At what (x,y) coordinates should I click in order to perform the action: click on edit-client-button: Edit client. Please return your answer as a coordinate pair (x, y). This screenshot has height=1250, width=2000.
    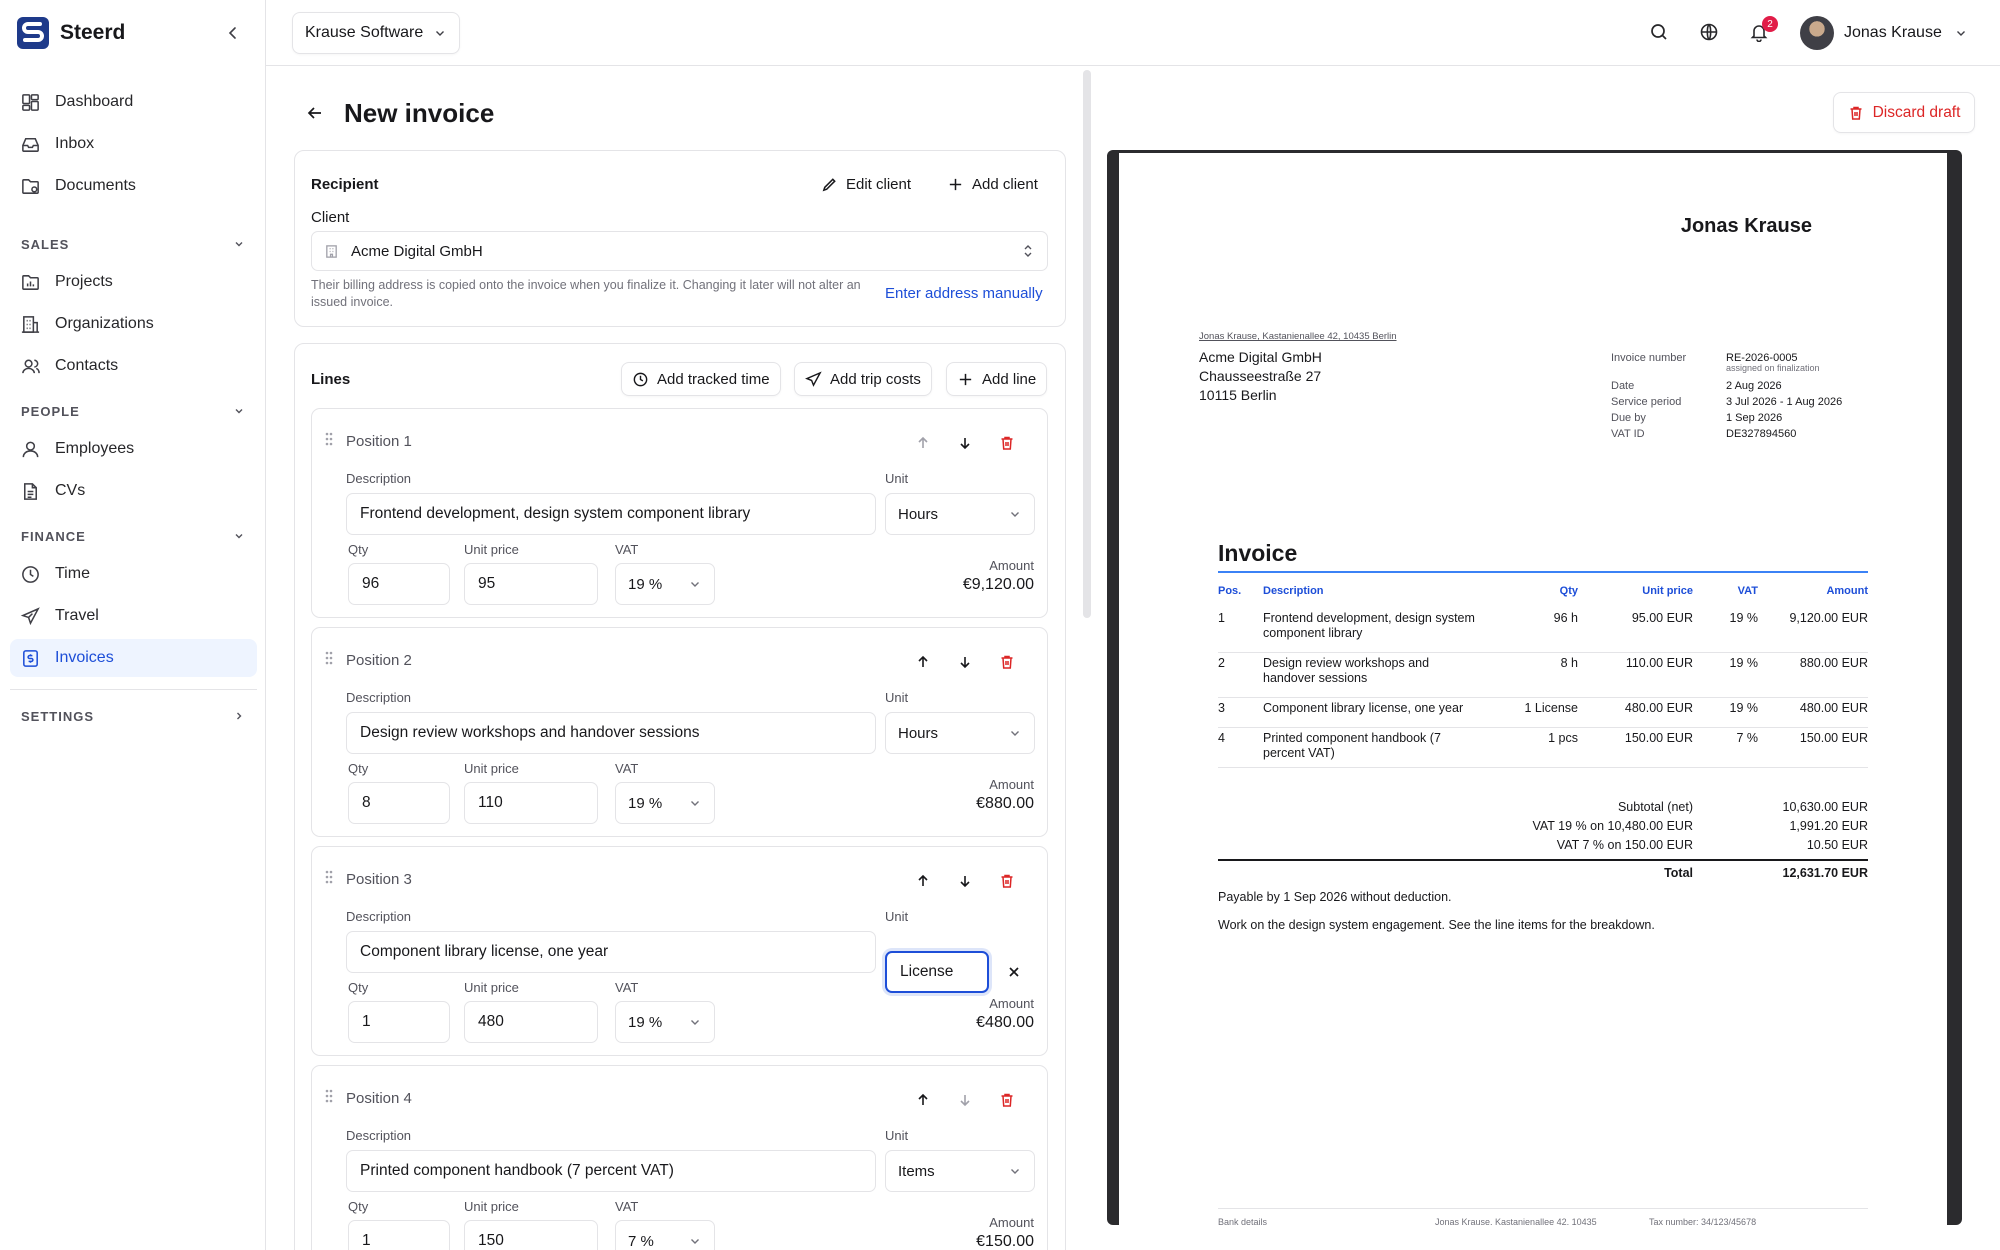
    Looking at the image, I should click on (866, 184).